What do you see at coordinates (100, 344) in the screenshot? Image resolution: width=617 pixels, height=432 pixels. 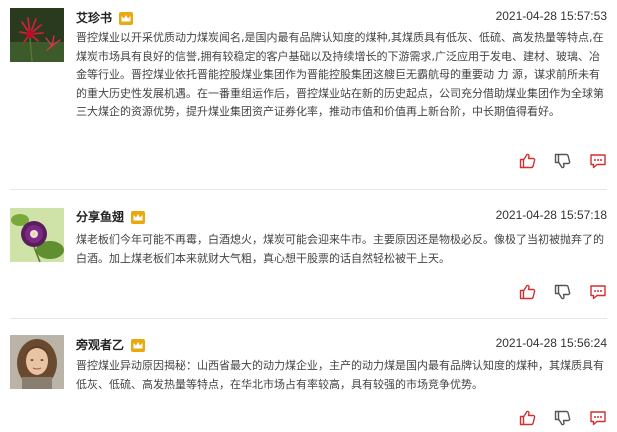 I see `username: 旁观者乙` at bounding box center [100, 344].